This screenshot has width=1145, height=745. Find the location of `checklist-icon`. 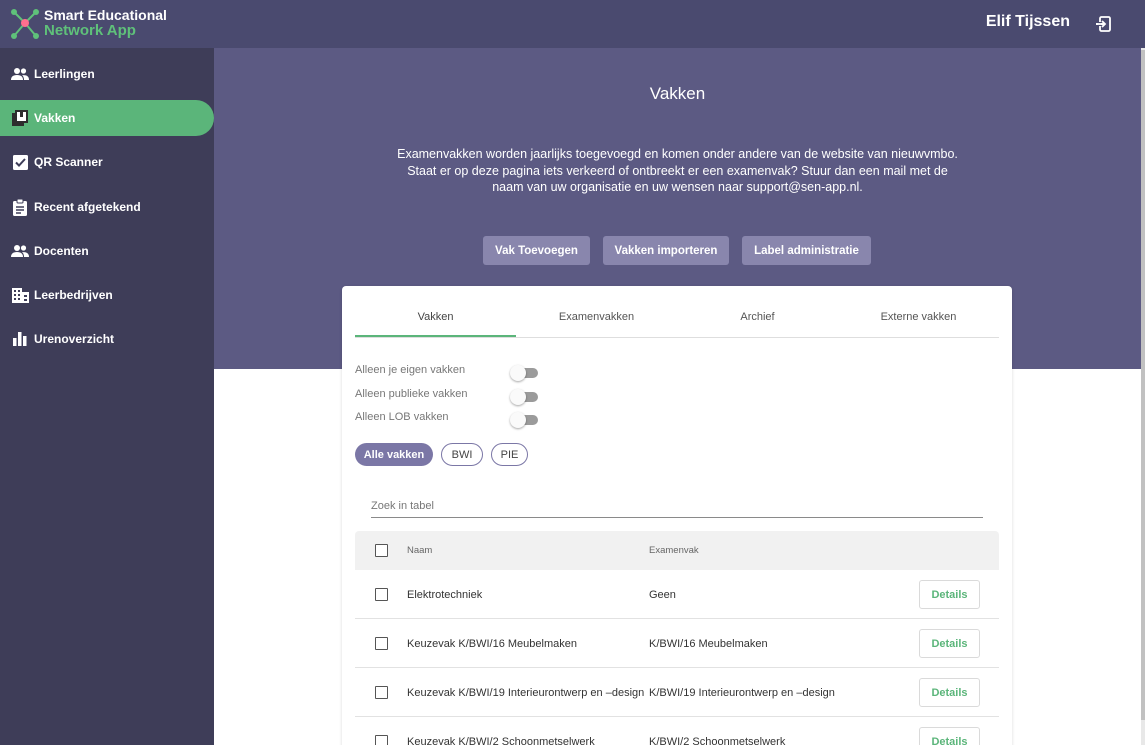

checklist-icon is located at coordinates (20, 162).